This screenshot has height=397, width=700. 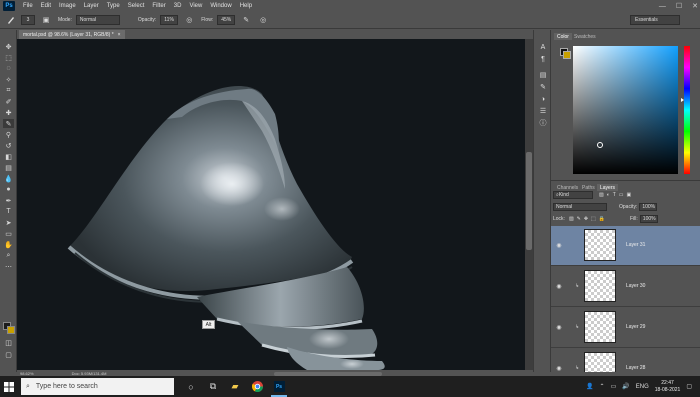 What do you see at coordinates (9, 386) in the screenshot?
I see `start-button` at bounding box center [9, 386].